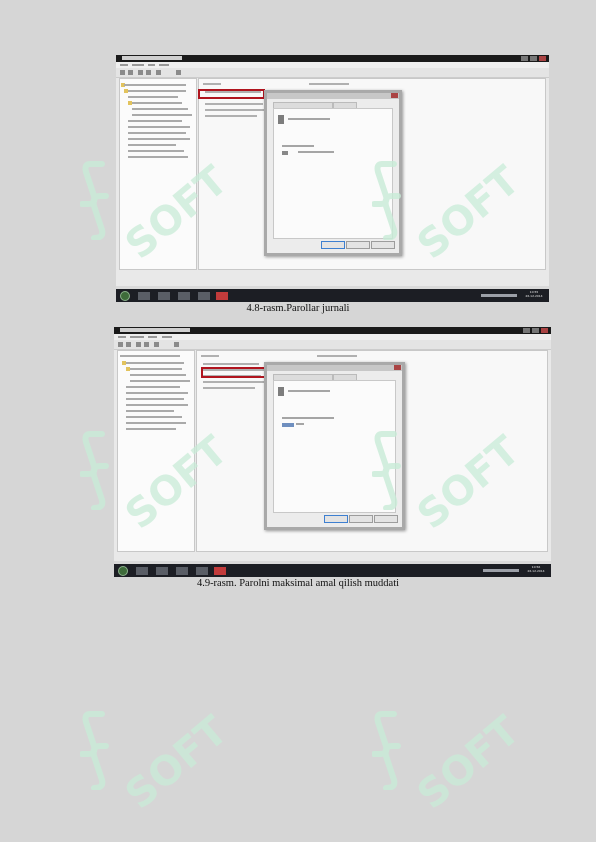  Describe the element at coordinates (332, 570) in the screenshot. I see `taskbar: 10:56 26.12.2014` at that location.